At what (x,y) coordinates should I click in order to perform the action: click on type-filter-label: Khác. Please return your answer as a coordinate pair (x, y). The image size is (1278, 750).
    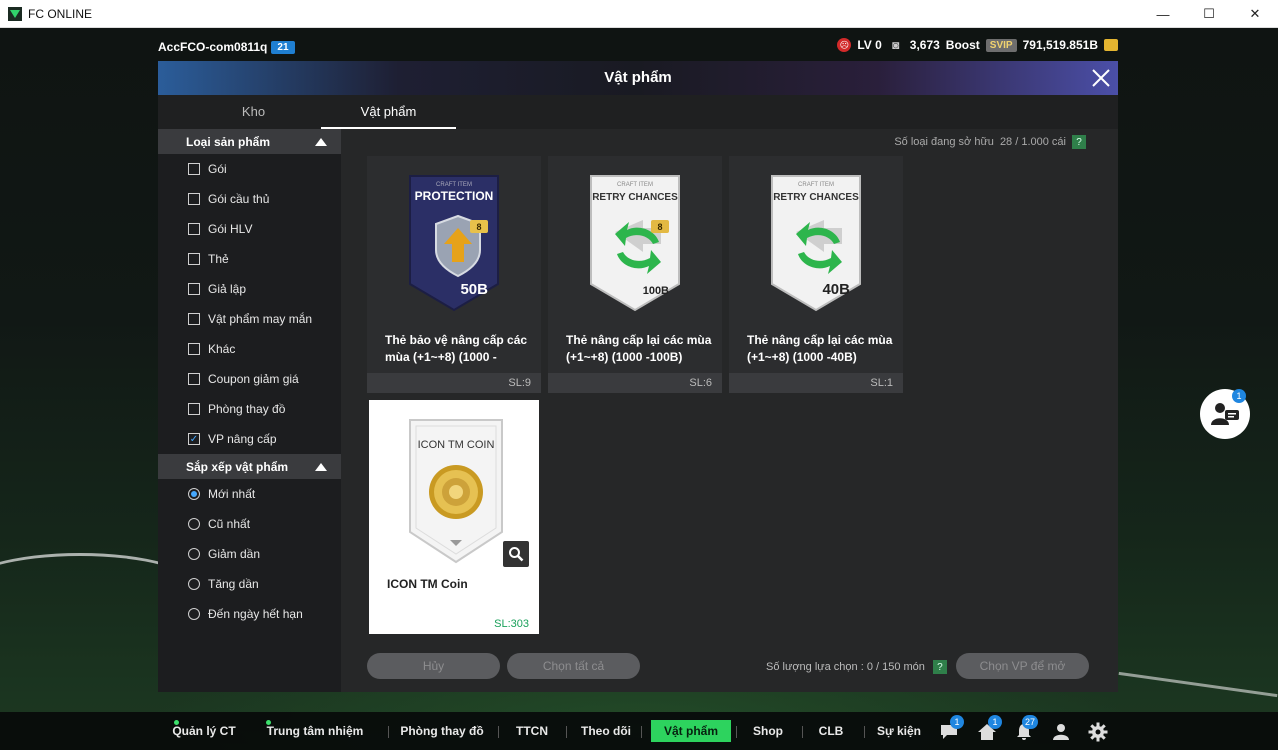
    Looking at the image, I should click on (222, 349).